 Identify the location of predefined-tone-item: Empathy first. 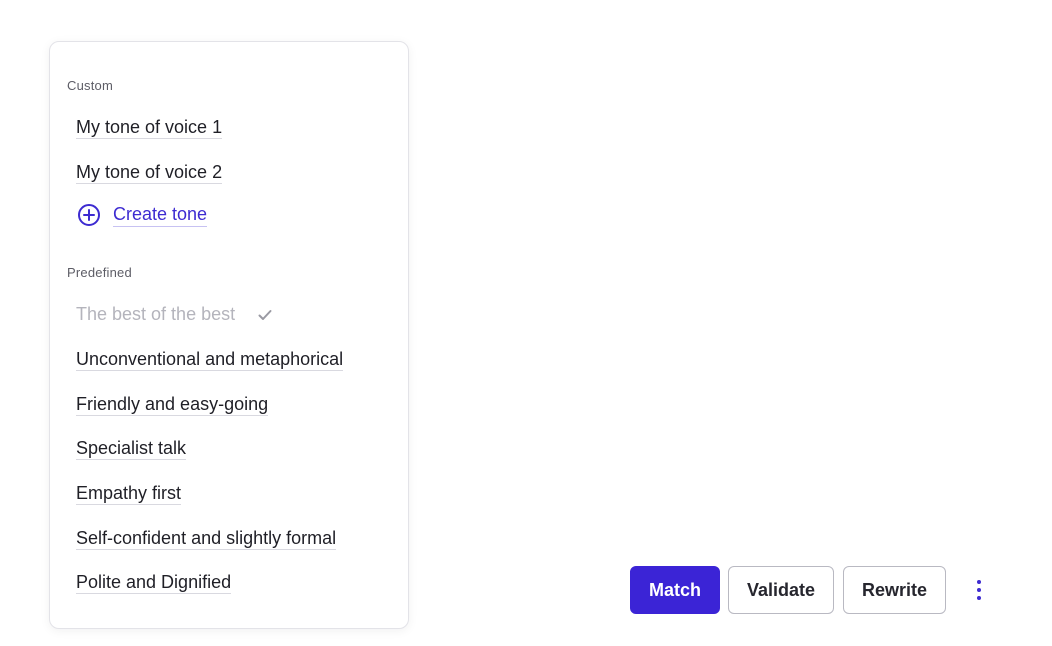
(129, 493).